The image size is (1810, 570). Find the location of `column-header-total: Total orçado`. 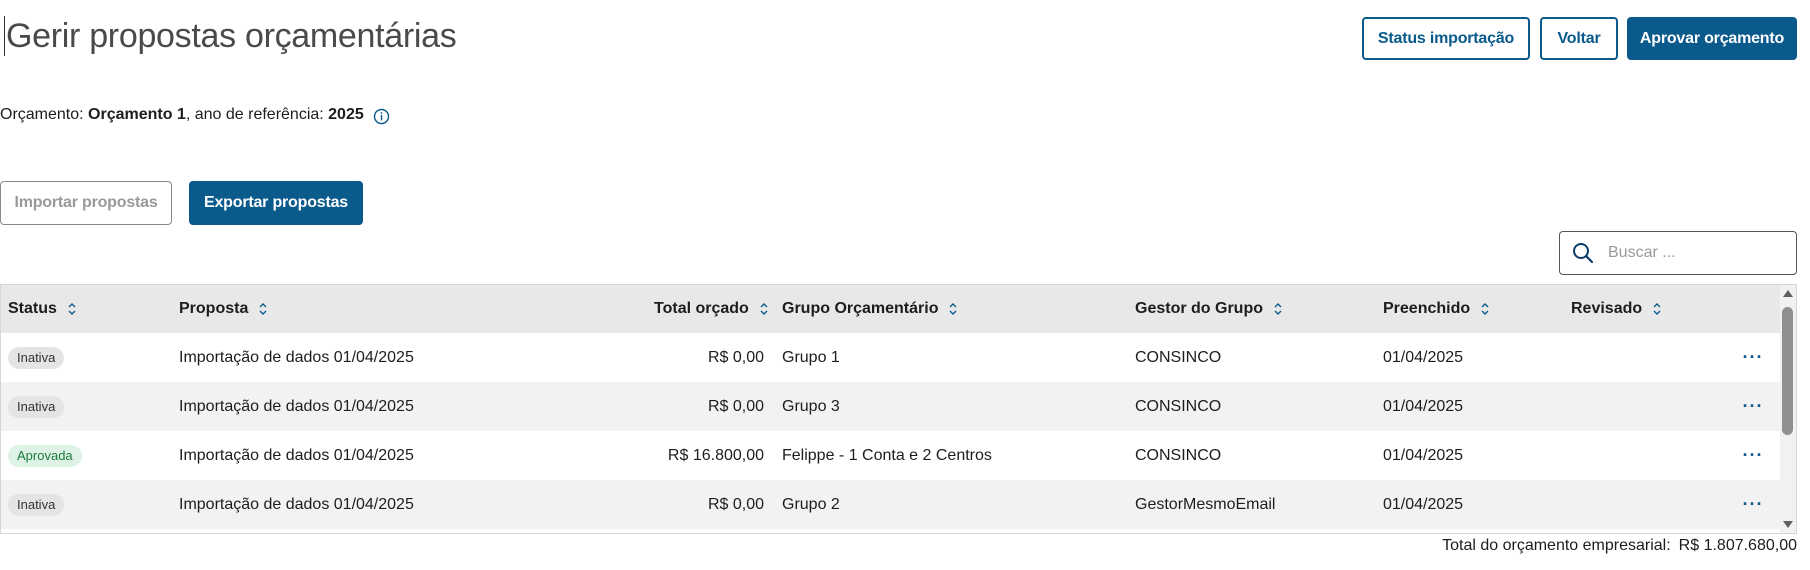

column-header-total: Total orçado is located at coordinates (711, 309).